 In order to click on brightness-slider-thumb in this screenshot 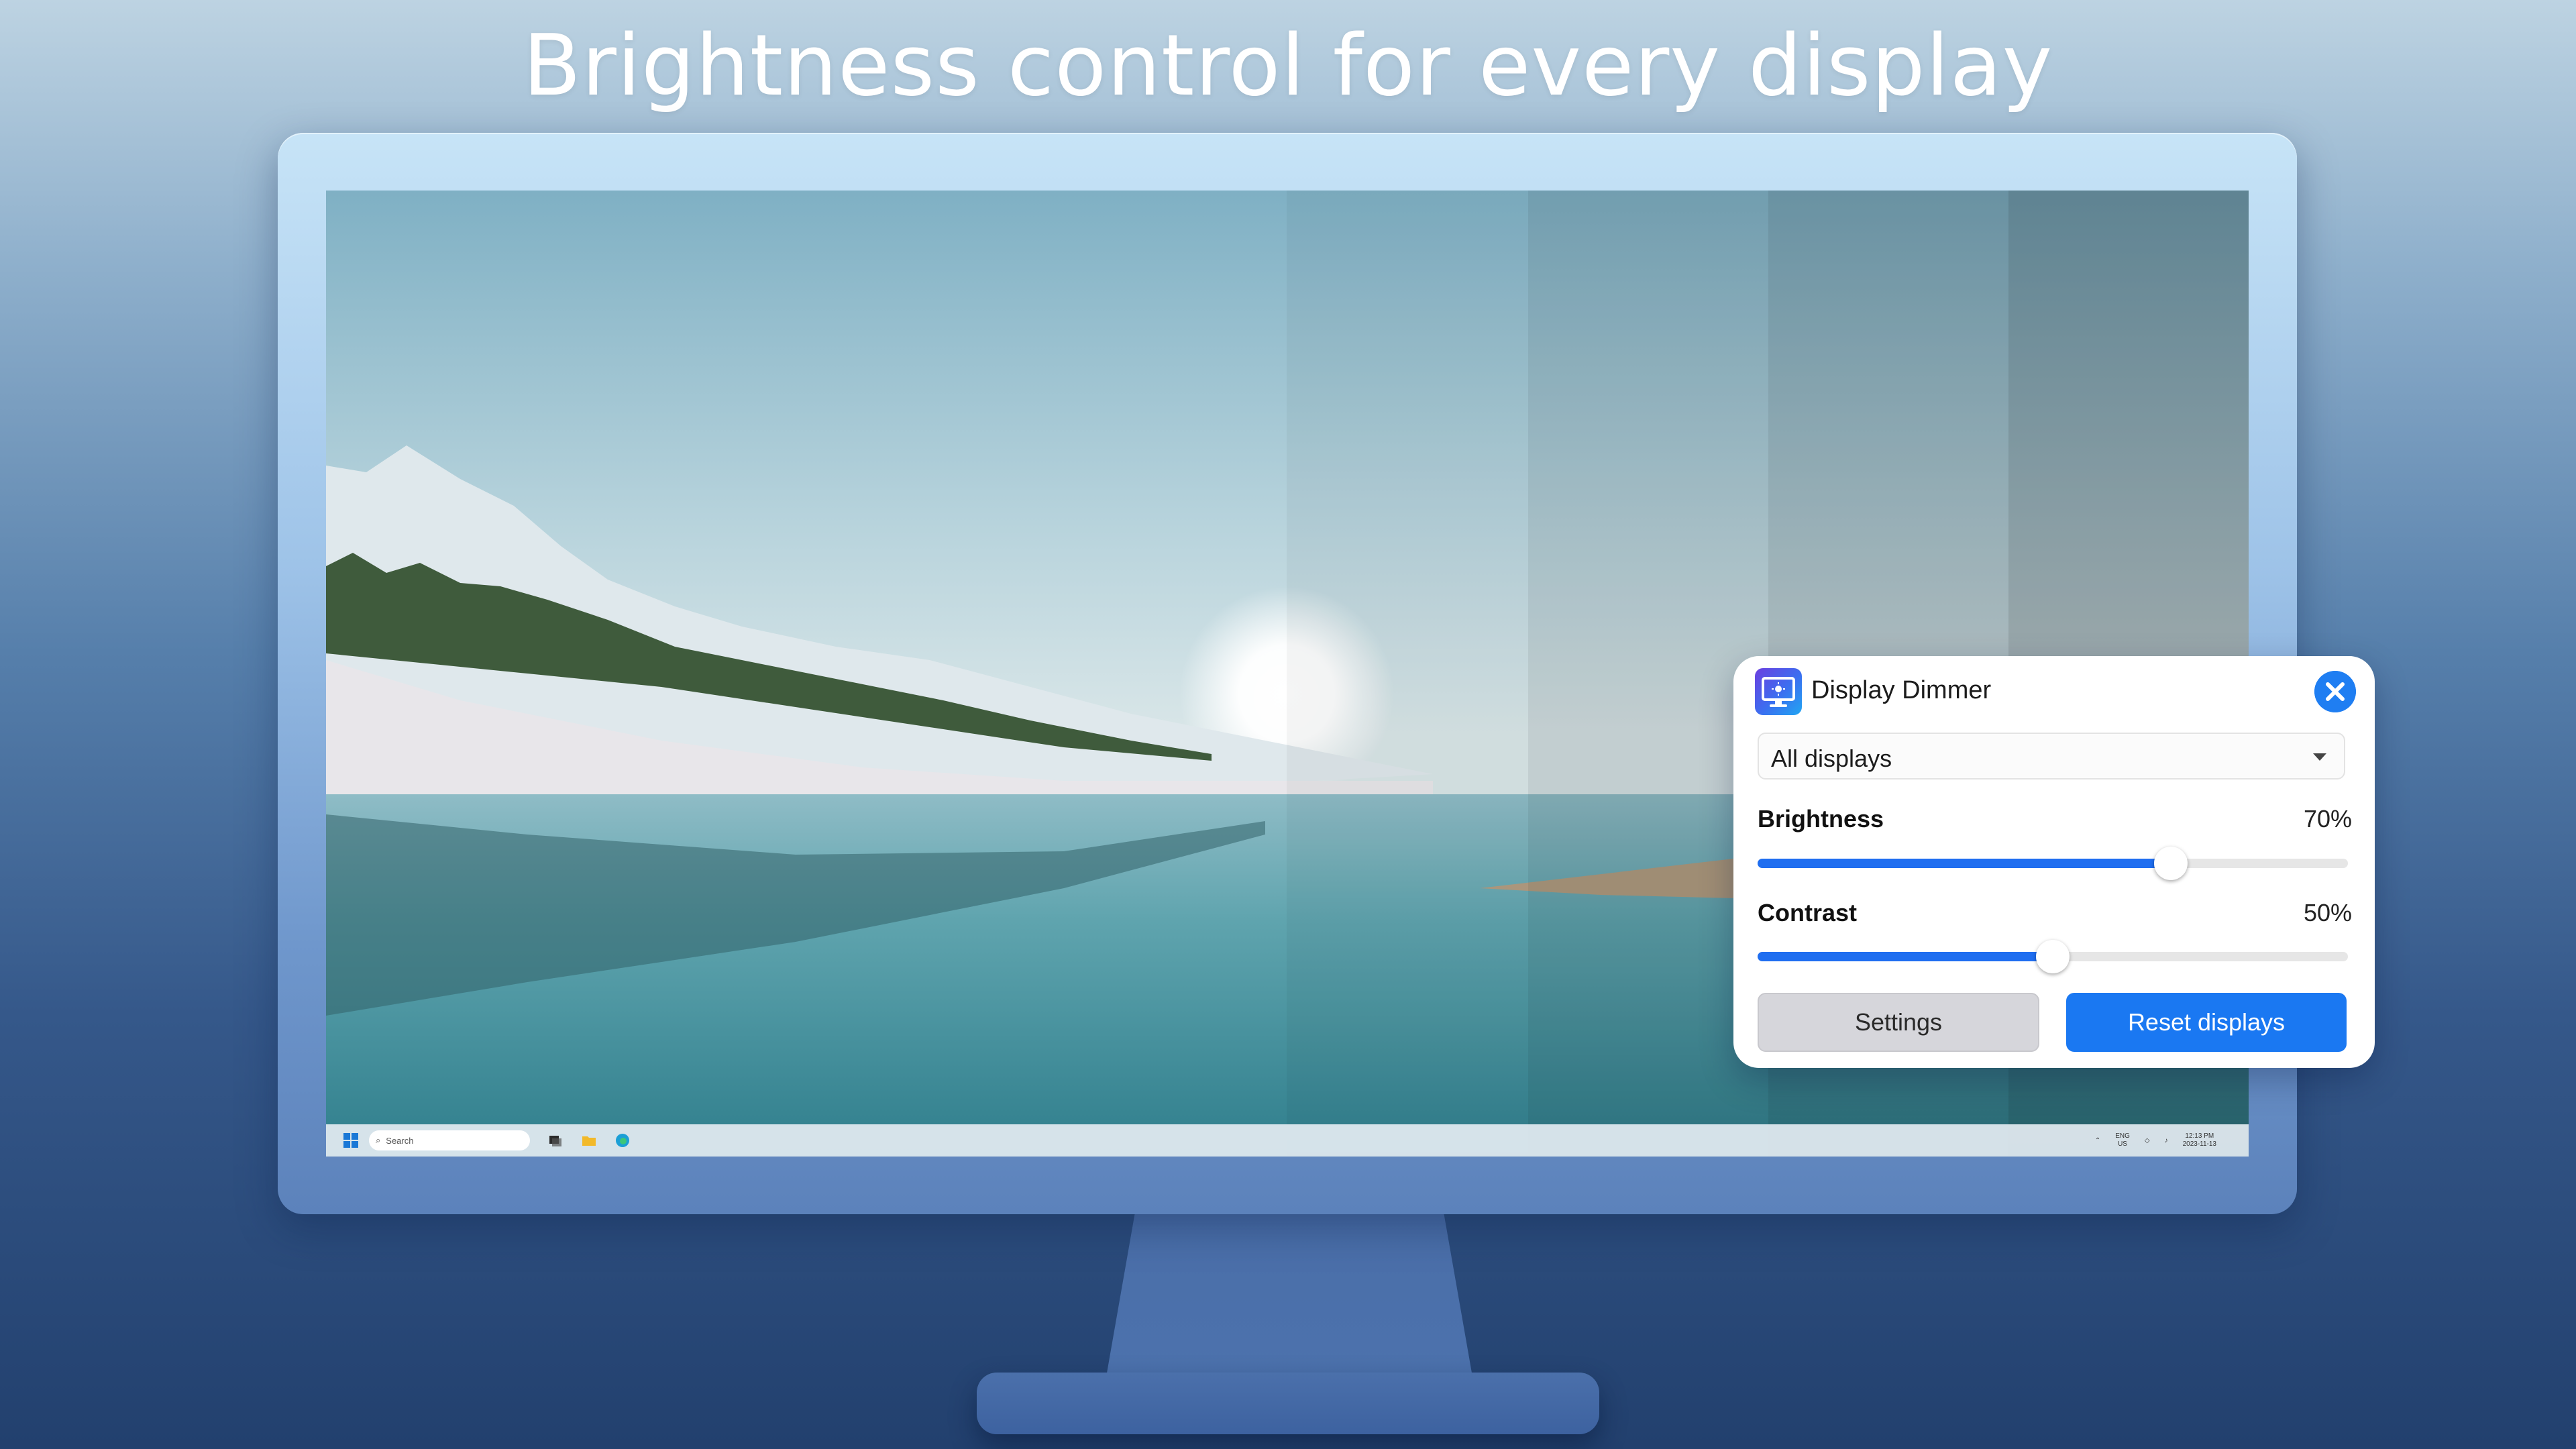, I will do `click(2171, 863)`.